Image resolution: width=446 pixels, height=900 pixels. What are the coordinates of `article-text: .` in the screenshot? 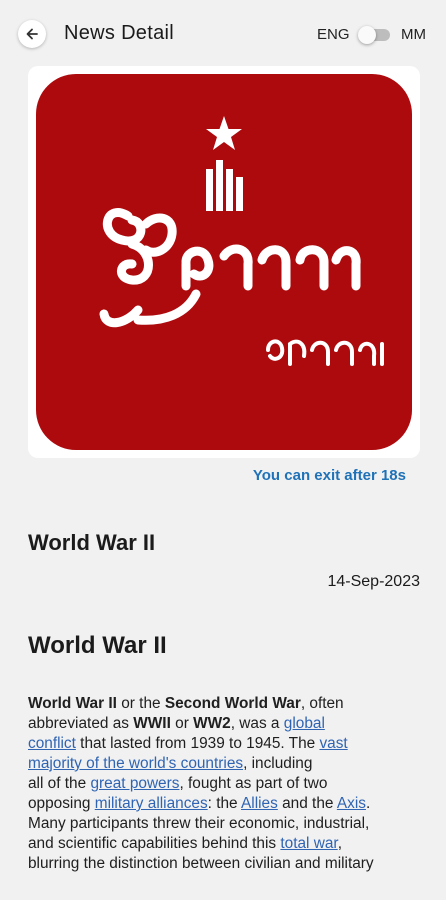 It's located at (368, 803).